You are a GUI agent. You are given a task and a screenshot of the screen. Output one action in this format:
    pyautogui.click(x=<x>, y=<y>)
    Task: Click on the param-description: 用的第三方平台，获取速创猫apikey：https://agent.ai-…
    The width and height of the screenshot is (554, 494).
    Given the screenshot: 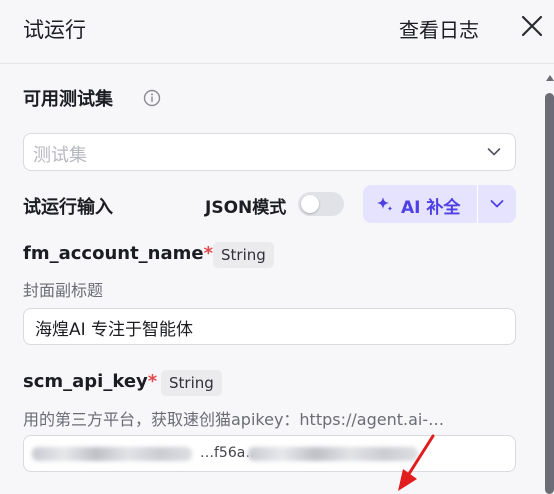 What is the action you would take?
    pyautogui.click(x=234, y=419)
    